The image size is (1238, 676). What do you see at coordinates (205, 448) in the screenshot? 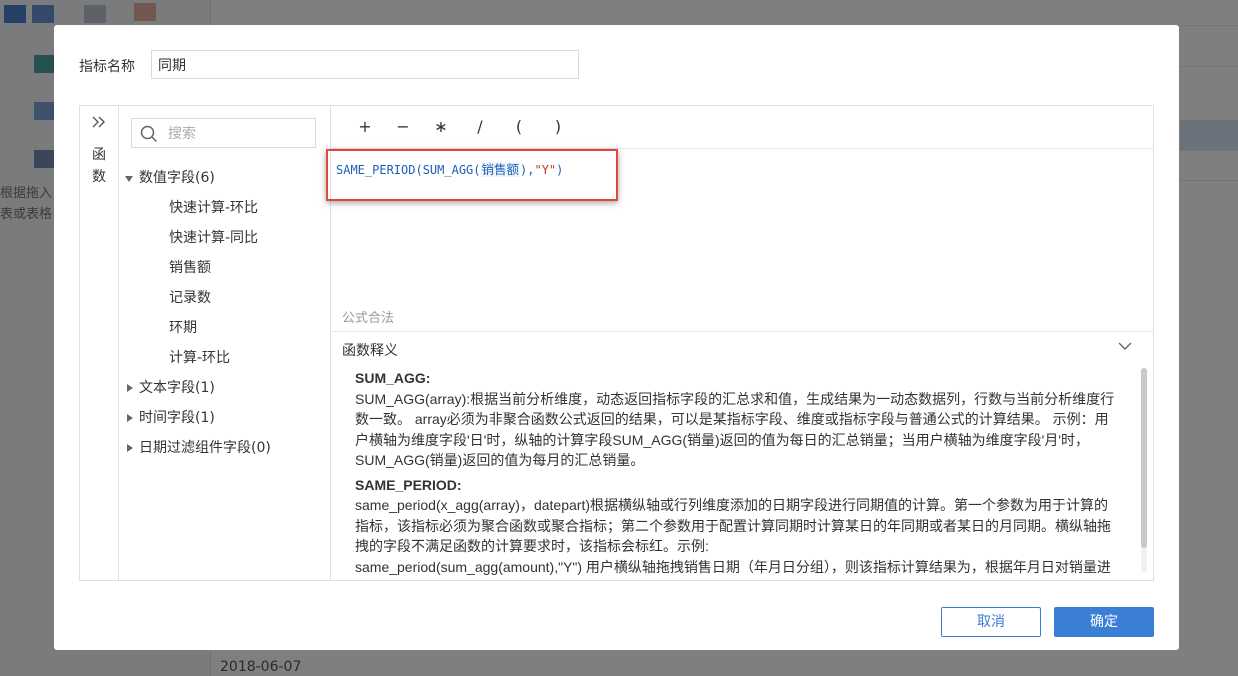
I see `tree-group-label: 日期过滤组件字段(0)` at bounding box center [205, 448].